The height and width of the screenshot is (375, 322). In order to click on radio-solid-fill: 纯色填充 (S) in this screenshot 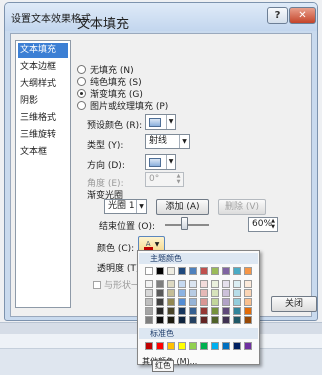, I will do `click(109, 81)`.